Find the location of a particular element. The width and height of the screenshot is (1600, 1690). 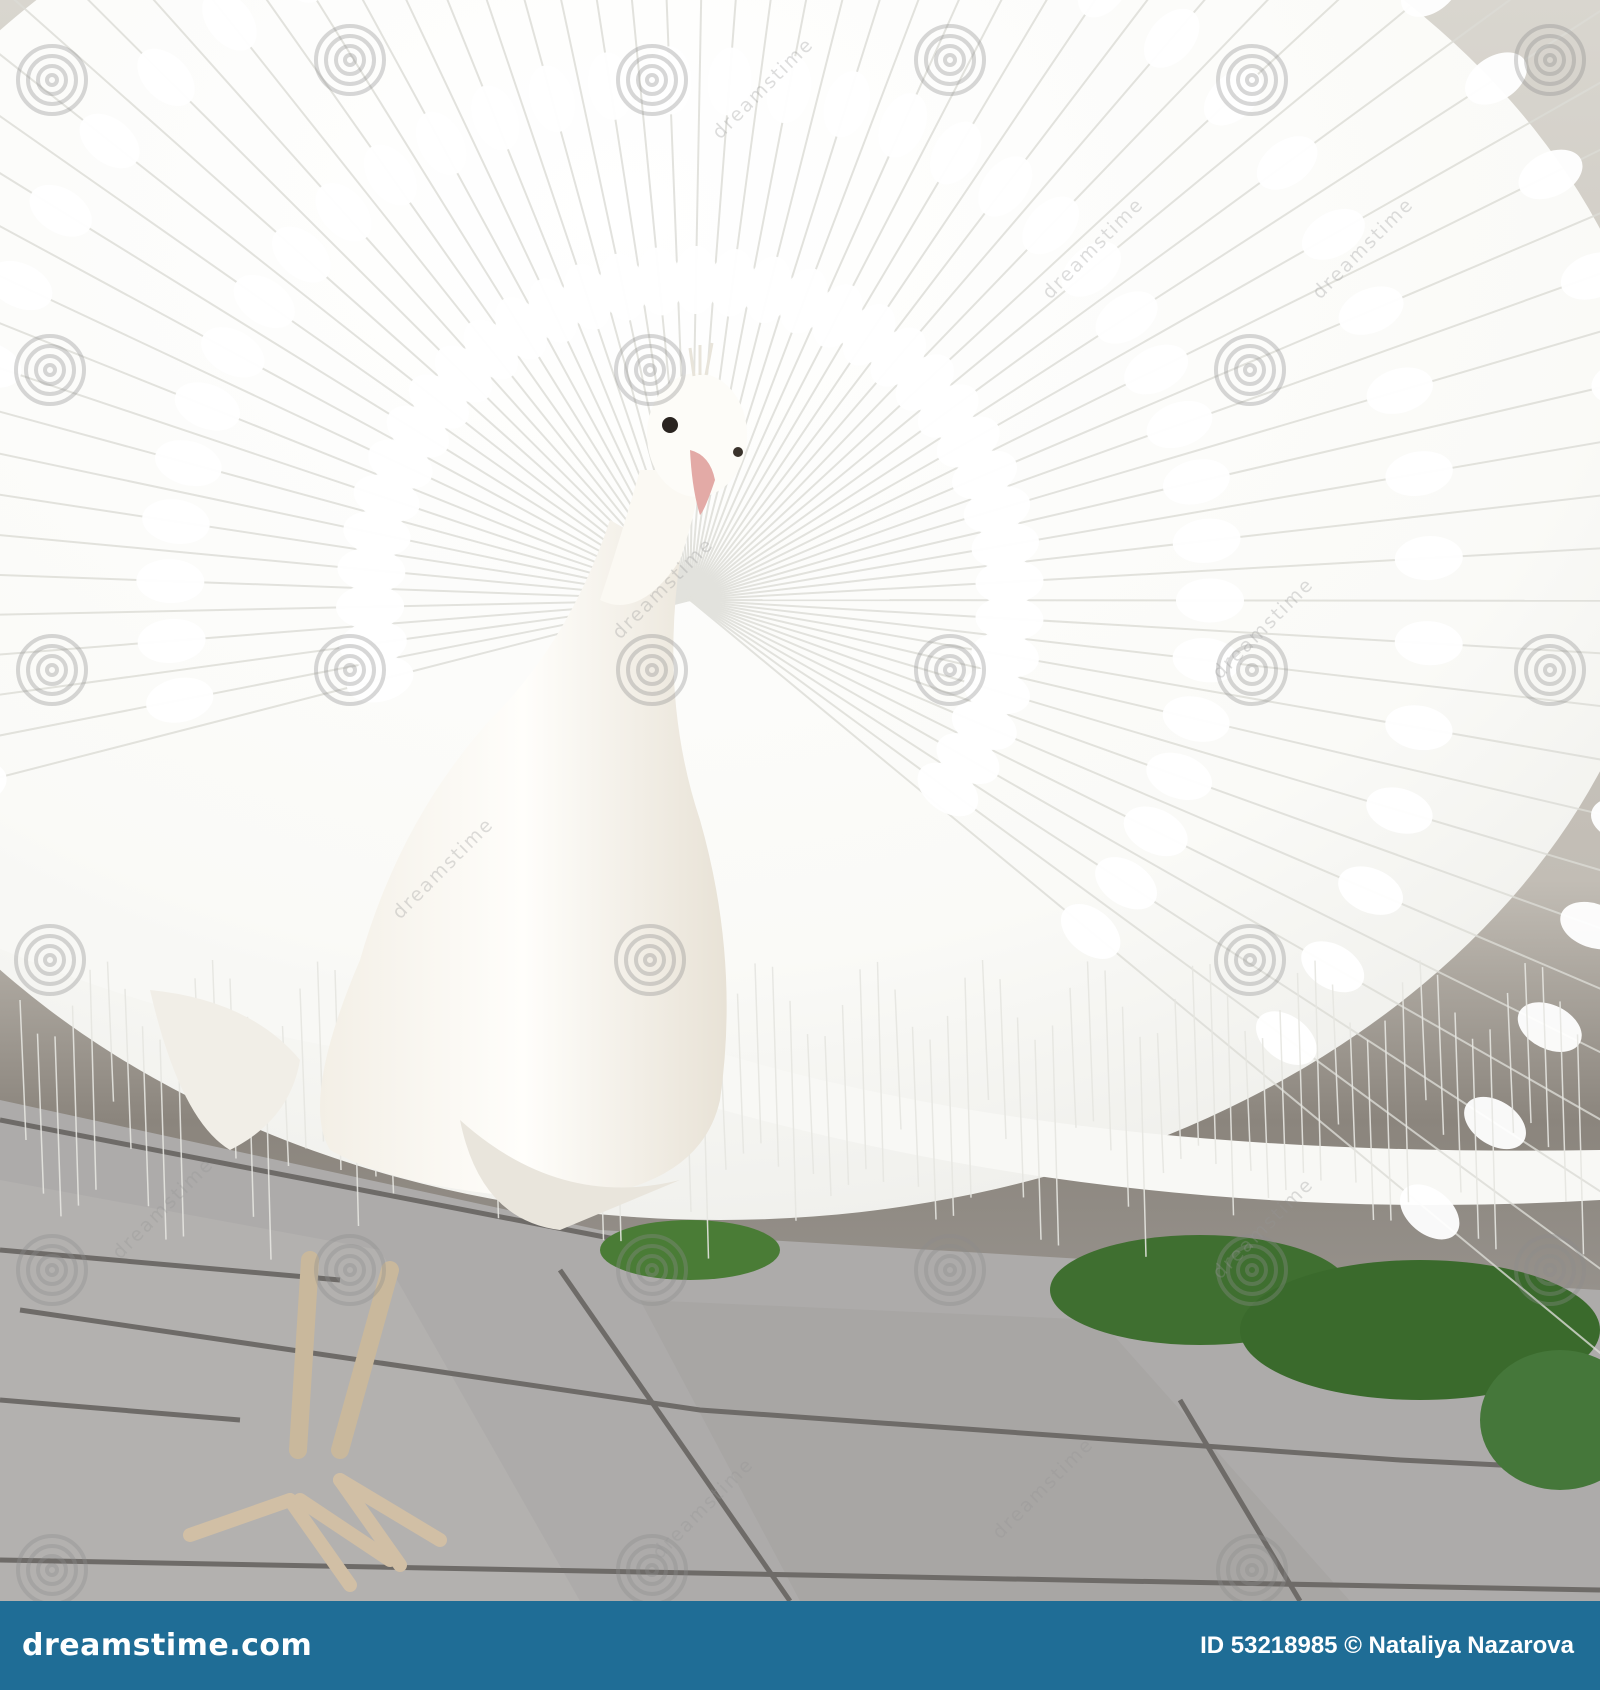

peacock-eye is located at coordinates (670, 425).